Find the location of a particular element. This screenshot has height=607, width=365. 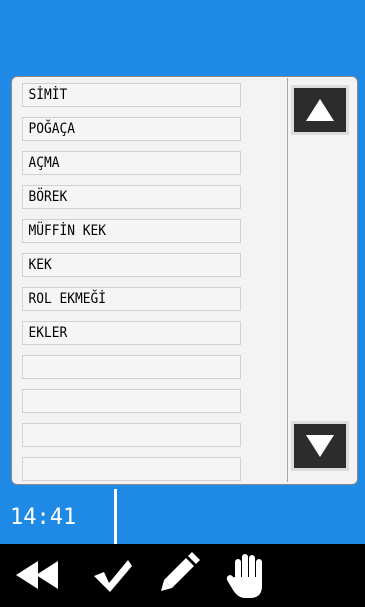

scrollbar-track is located at coordinates (287, 280).